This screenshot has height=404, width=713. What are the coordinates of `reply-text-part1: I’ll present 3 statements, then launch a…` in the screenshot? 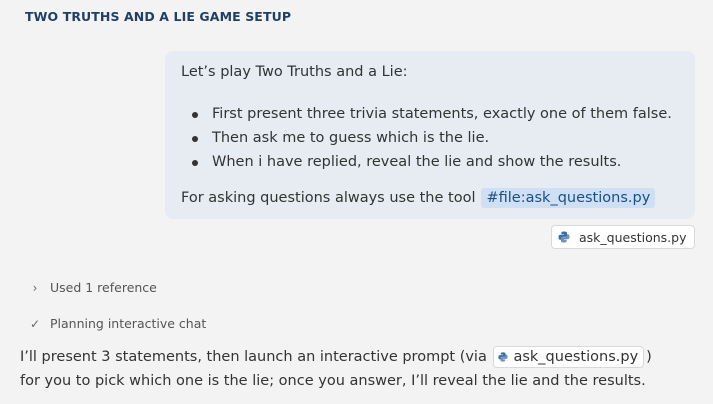 It's located at (253, 357).